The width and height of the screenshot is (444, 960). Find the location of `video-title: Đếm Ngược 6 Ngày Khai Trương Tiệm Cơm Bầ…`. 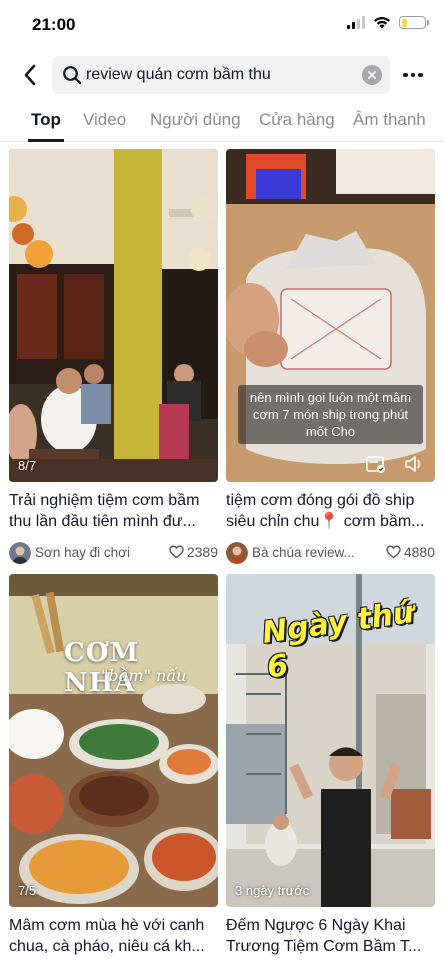

video-title: Đếm Ngược 6 Ngày Khai Trương Tiệm Cơm Bầ… is located at coordinates (330, 937).